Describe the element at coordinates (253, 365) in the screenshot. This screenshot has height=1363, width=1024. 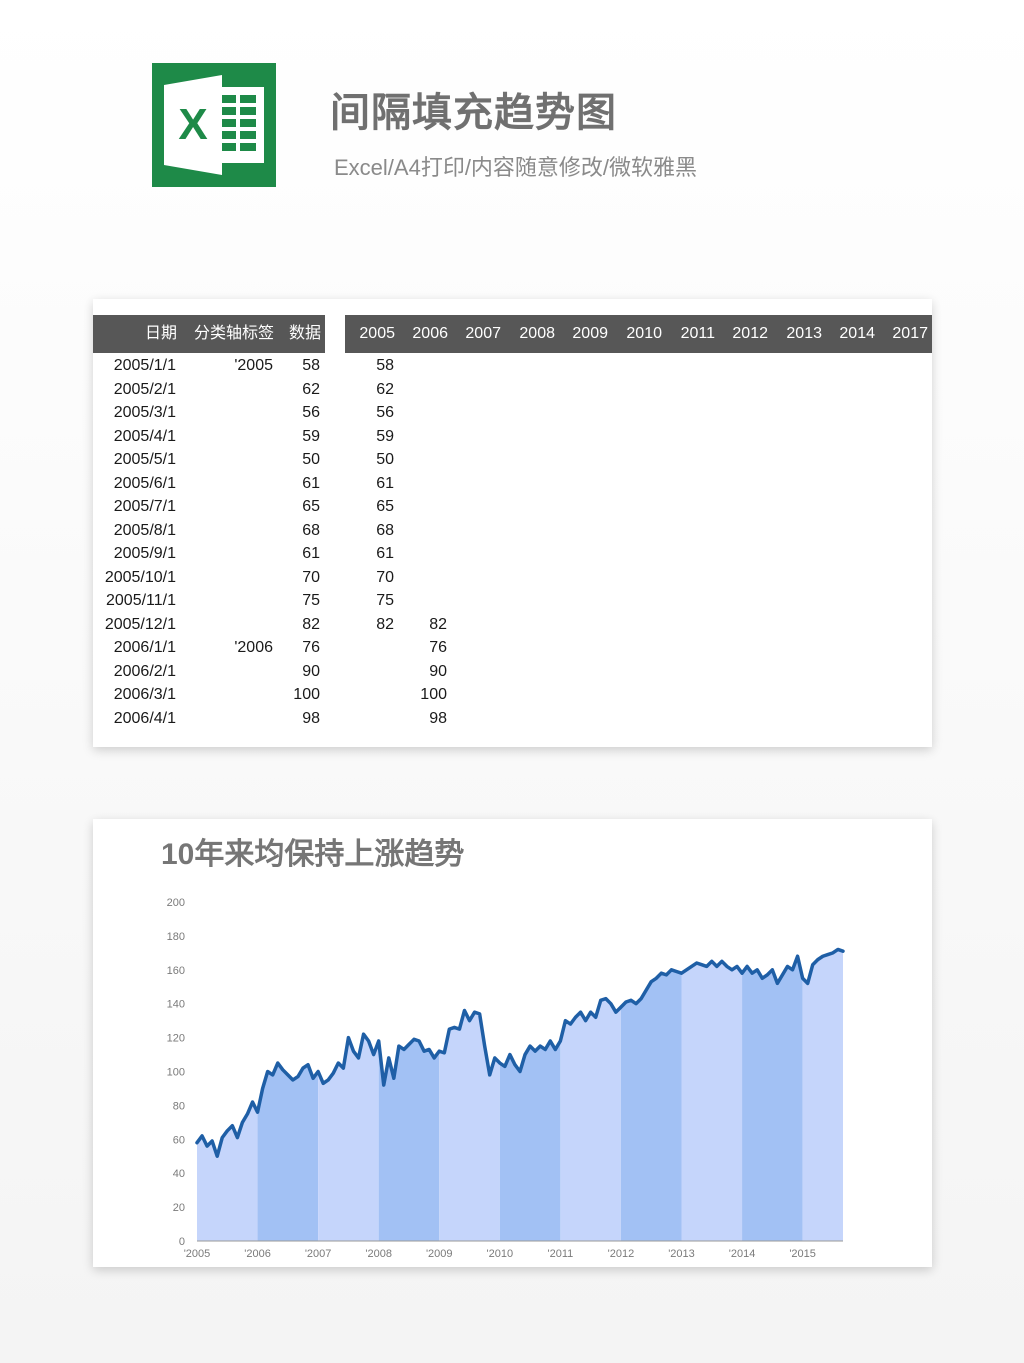
I see `cell-axis-label: '2005` at that location.